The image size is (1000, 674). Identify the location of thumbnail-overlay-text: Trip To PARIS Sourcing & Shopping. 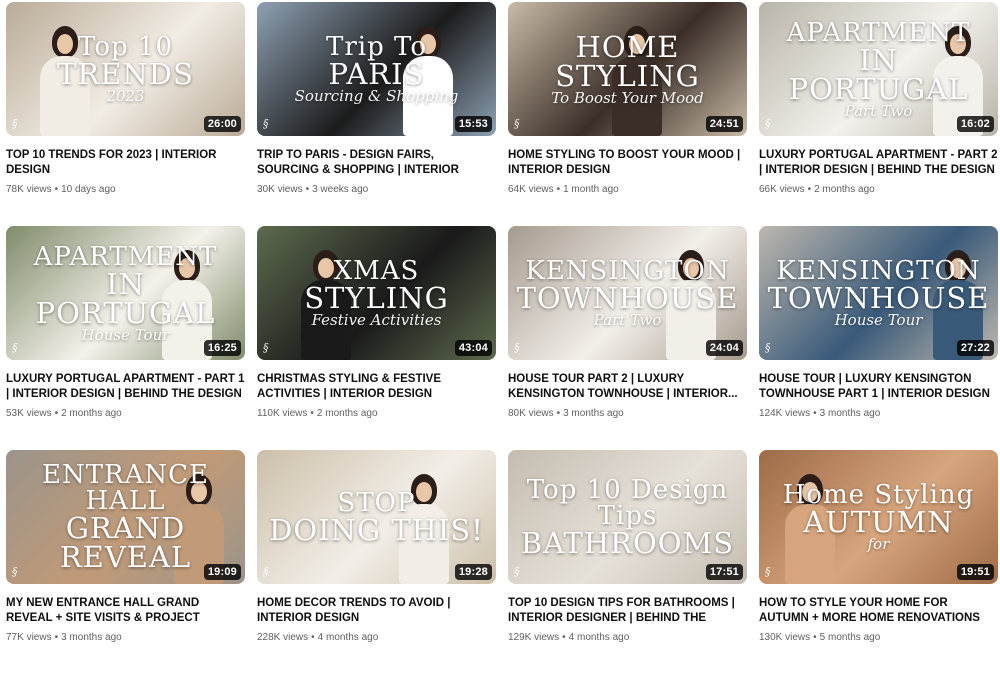
(376, 69).